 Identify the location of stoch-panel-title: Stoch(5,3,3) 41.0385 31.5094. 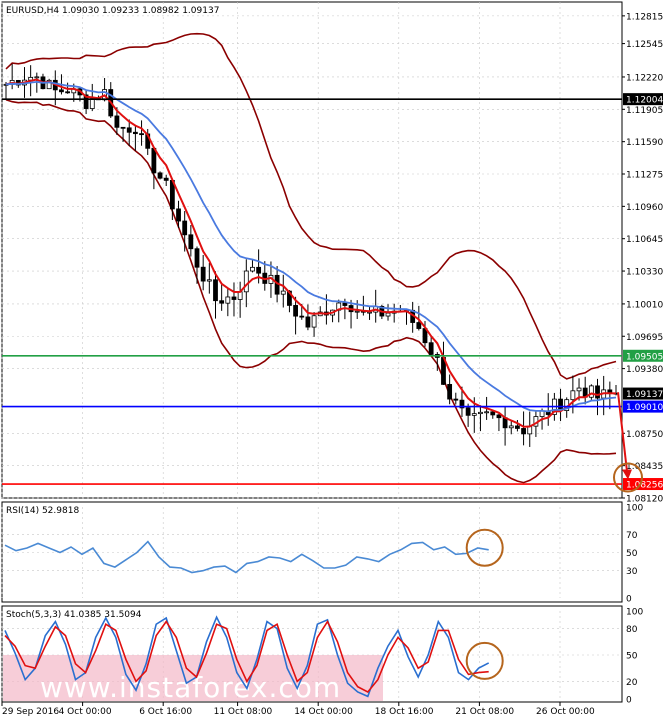
(74, 615).